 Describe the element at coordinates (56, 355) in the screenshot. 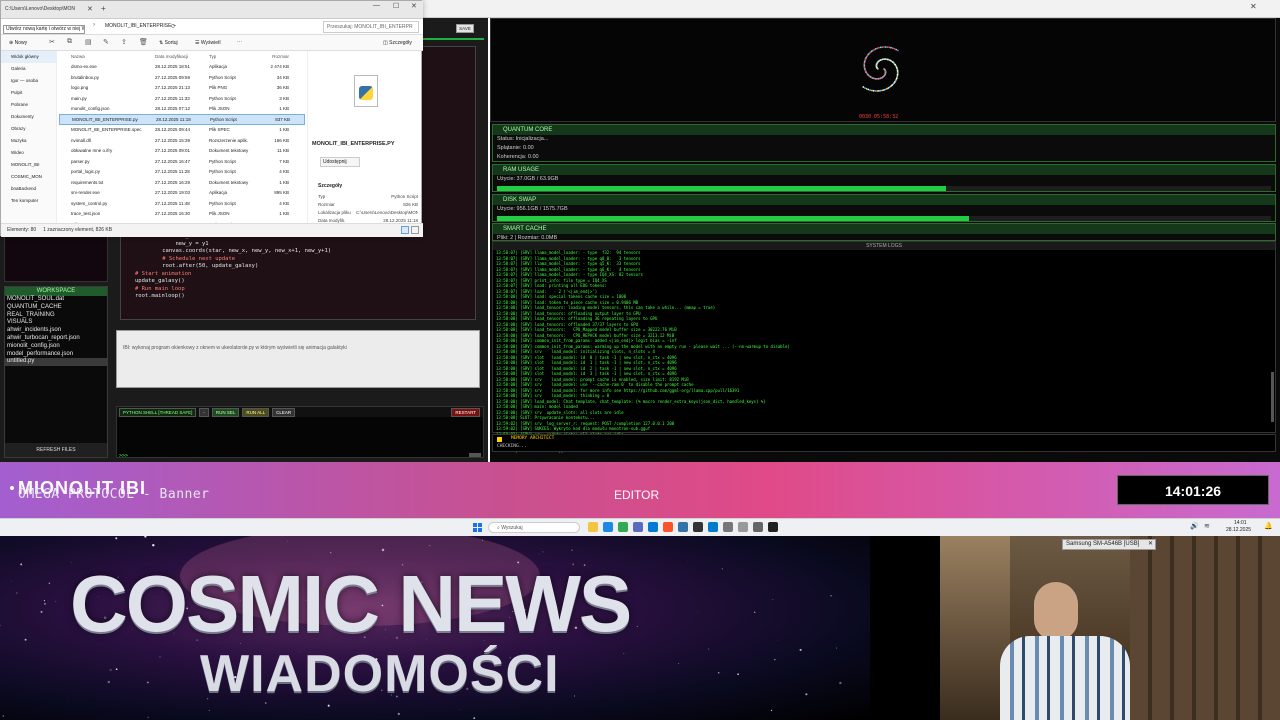

I see `workspace-file: model_performance.json` at that location.